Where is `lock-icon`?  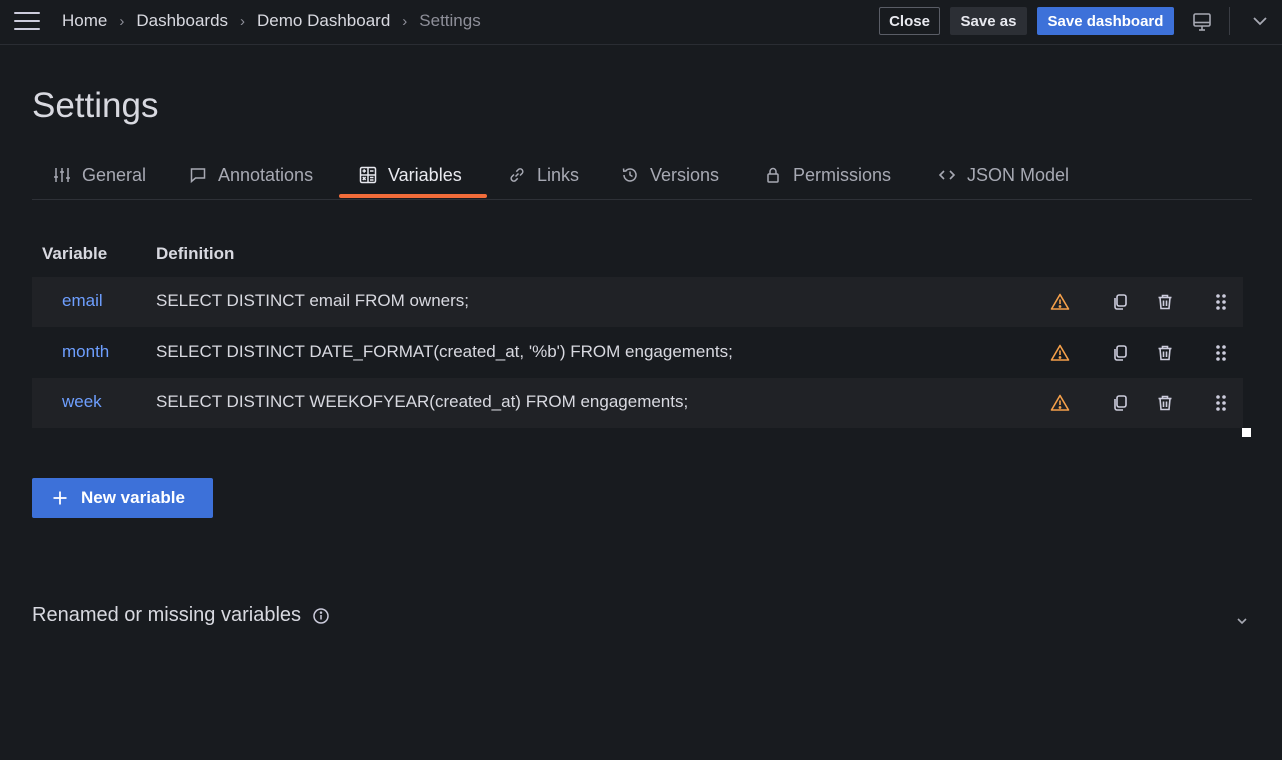
lock-icon is located at coordinates (773, 175).